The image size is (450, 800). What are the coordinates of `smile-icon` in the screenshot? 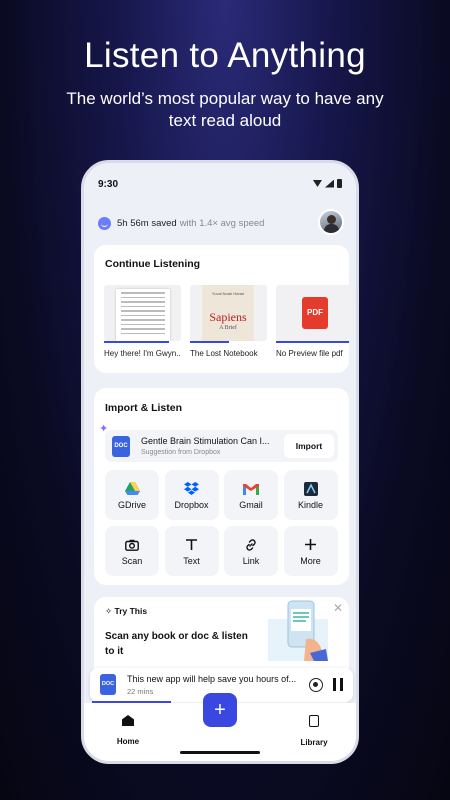 It's located at (104, 223).